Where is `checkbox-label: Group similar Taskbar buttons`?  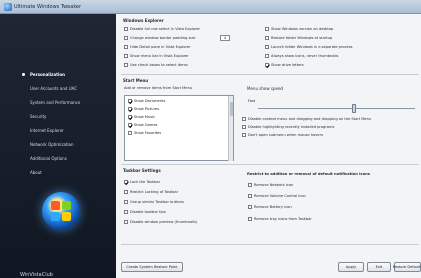
checkbox-label: Group similar Taskbar buttons is located at coordinates (157, 202).